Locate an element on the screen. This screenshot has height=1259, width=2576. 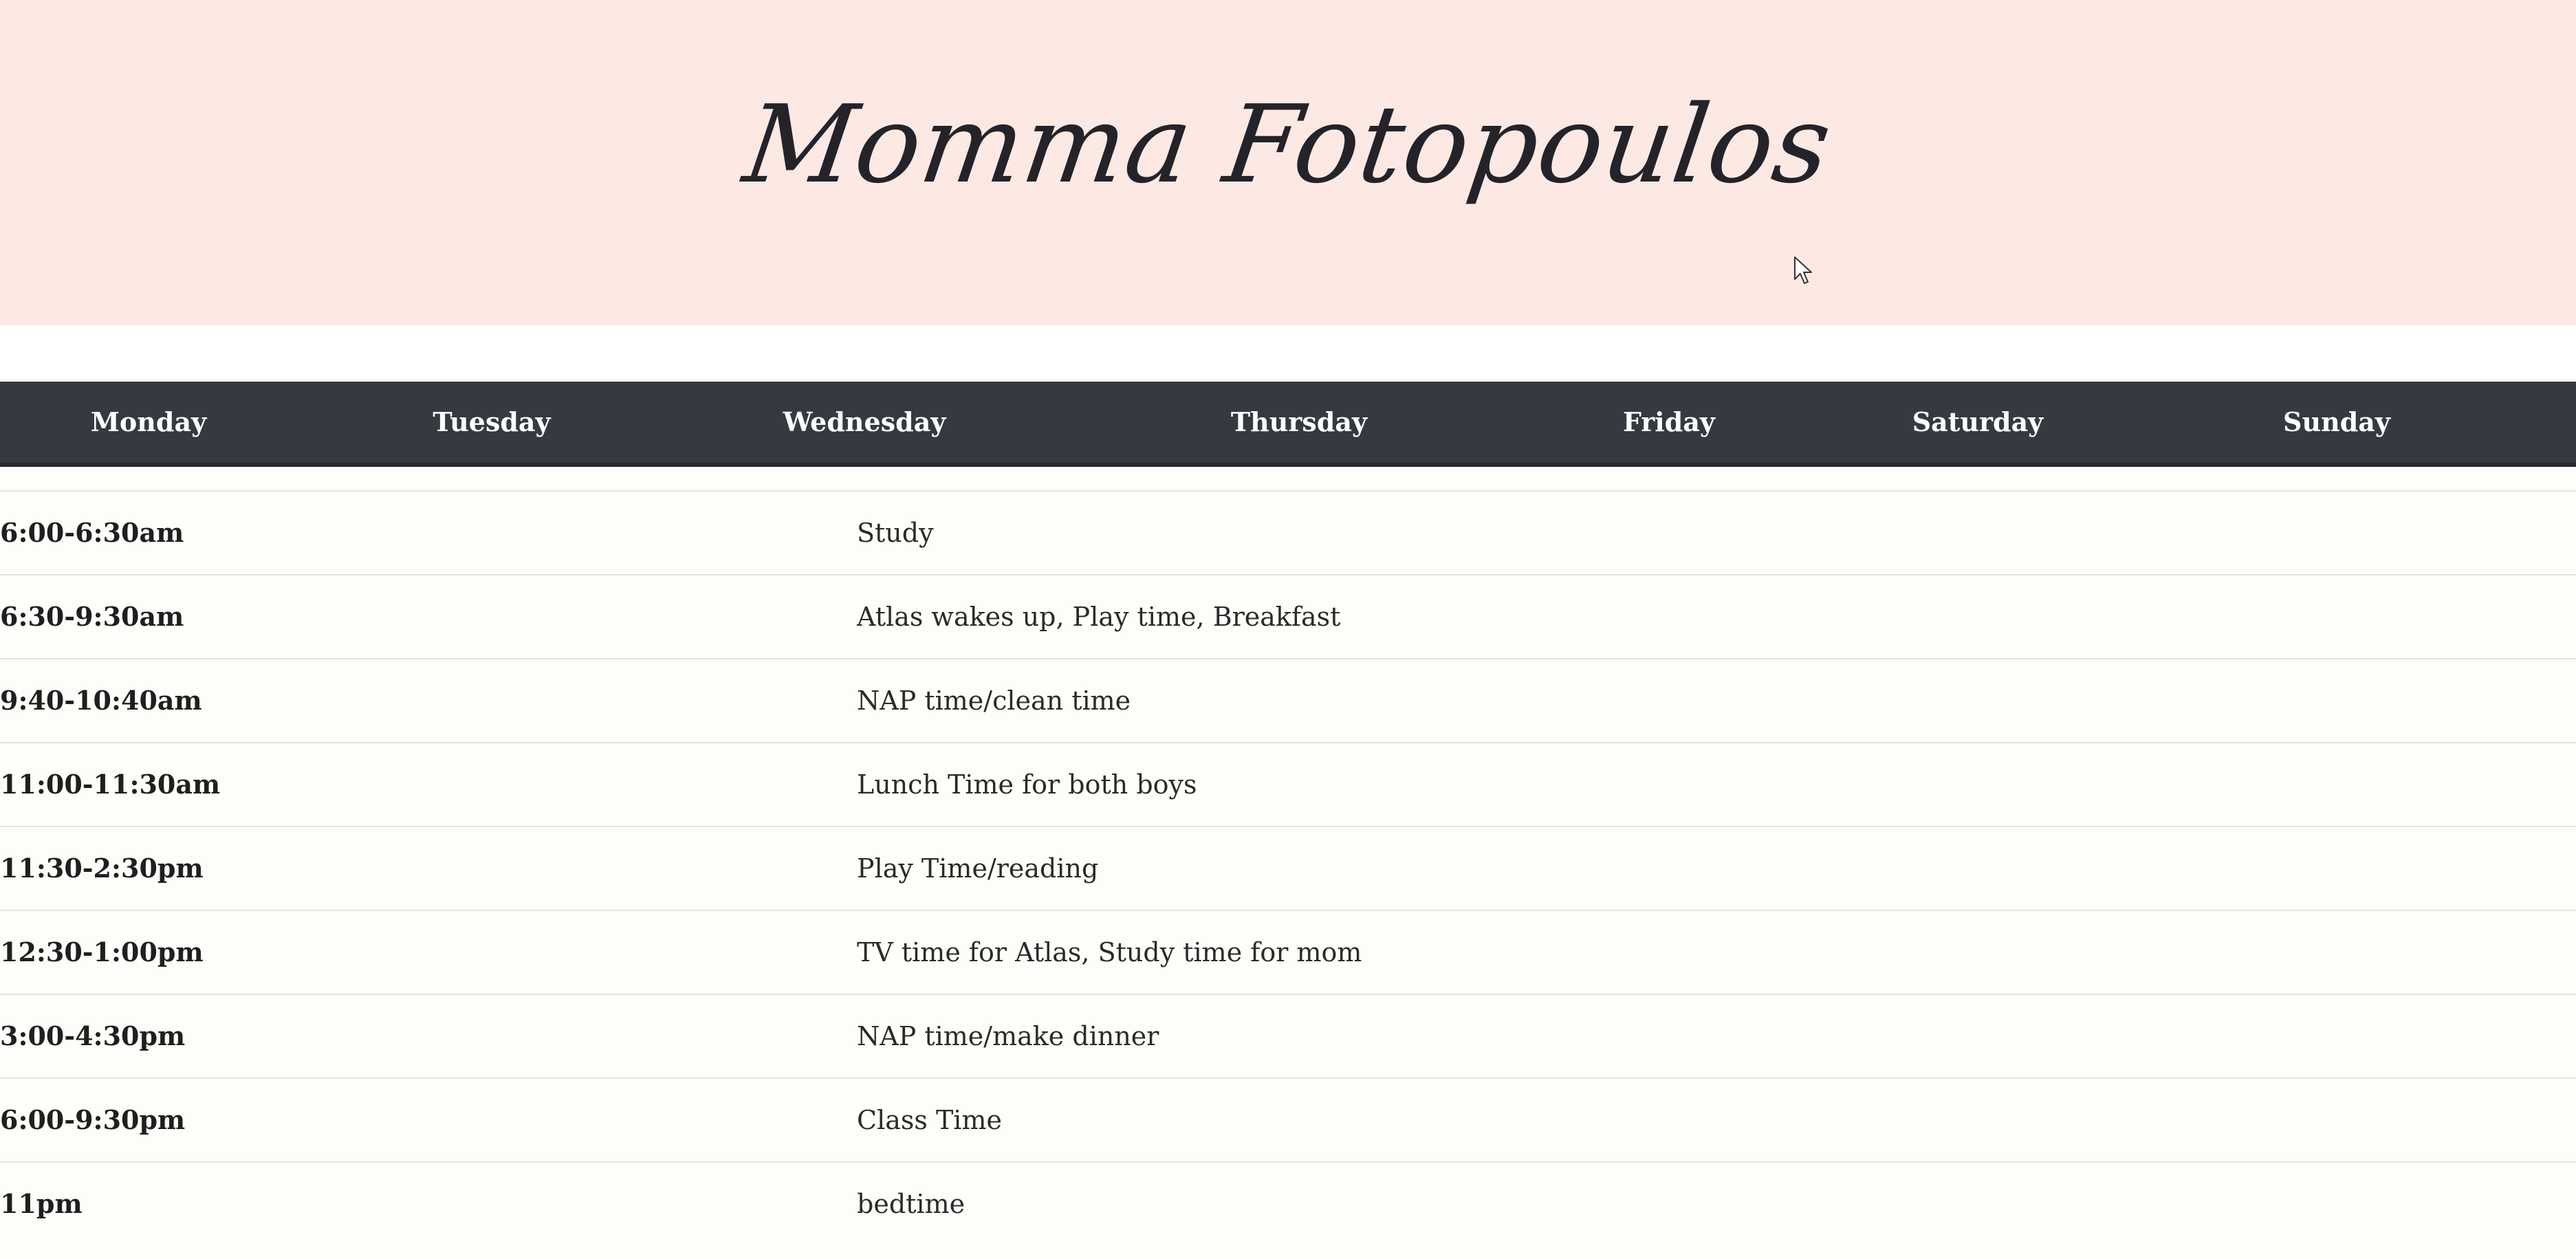
mouse-pointer-icon is located at coordinates (1803, 270).